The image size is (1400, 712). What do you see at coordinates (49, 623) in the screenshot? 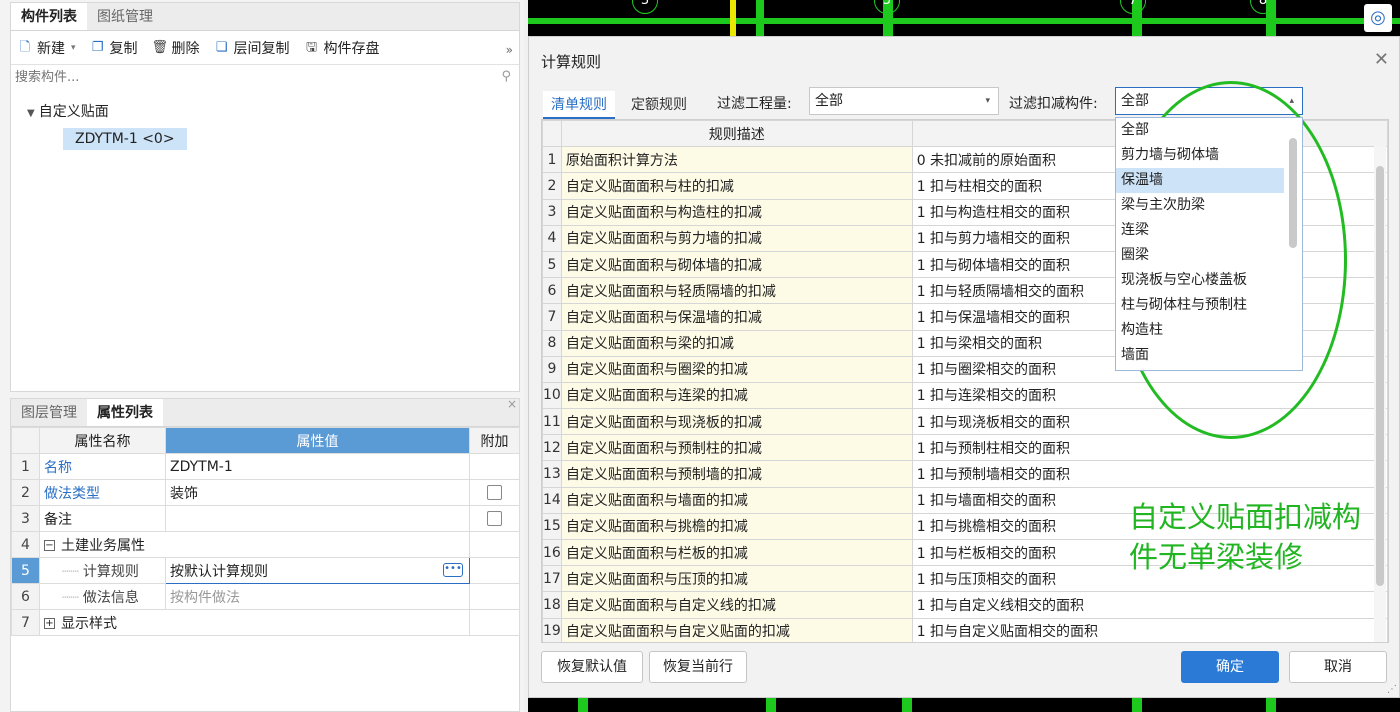
I see `expand-icon: +` at bounding box center [49, 623].